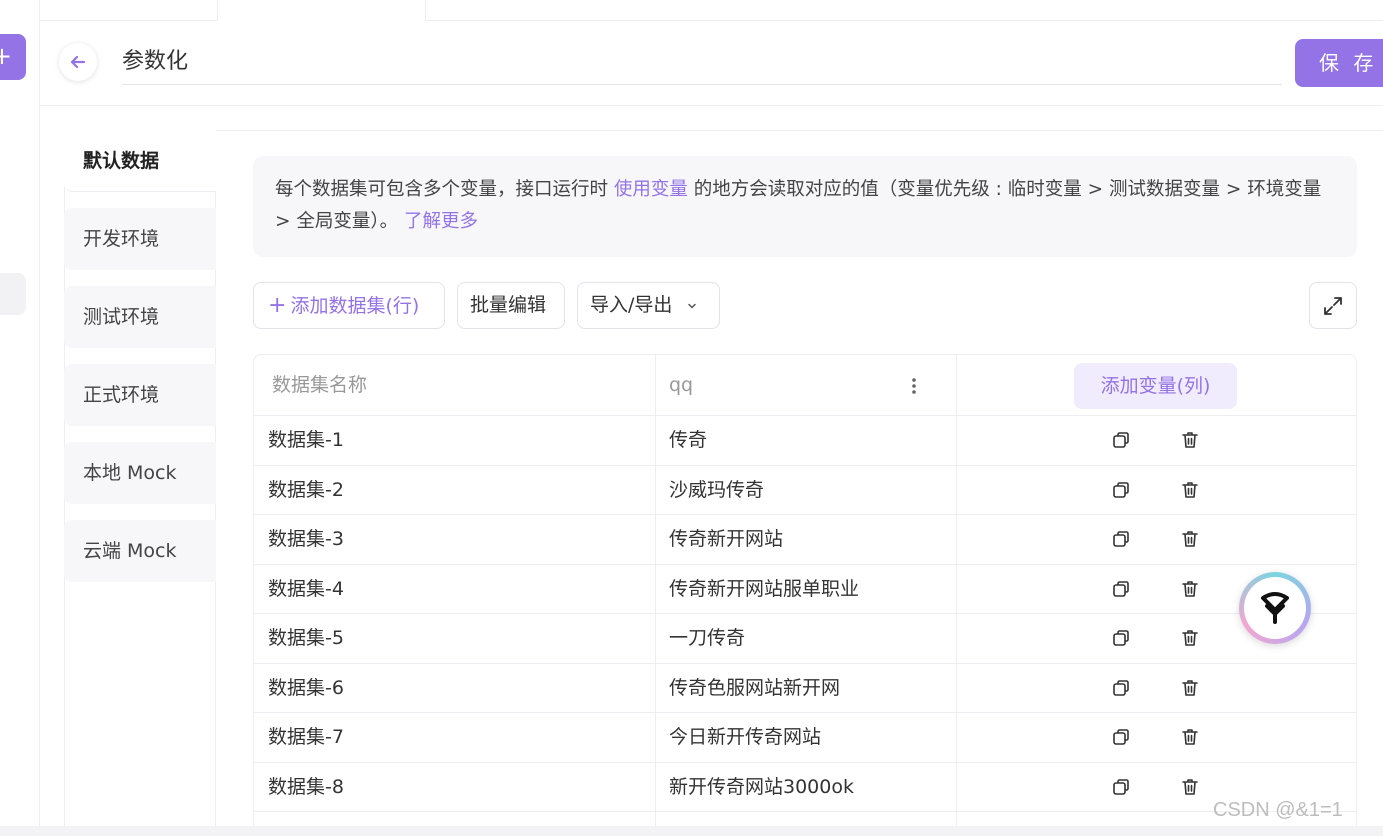 This screenshot has height=836, width=1383. What do you see at coordinates (805, 491) in the screenshot?
I see `table-row: 数据集-2 沙威玛传奇` at bounding box center [805, 491].